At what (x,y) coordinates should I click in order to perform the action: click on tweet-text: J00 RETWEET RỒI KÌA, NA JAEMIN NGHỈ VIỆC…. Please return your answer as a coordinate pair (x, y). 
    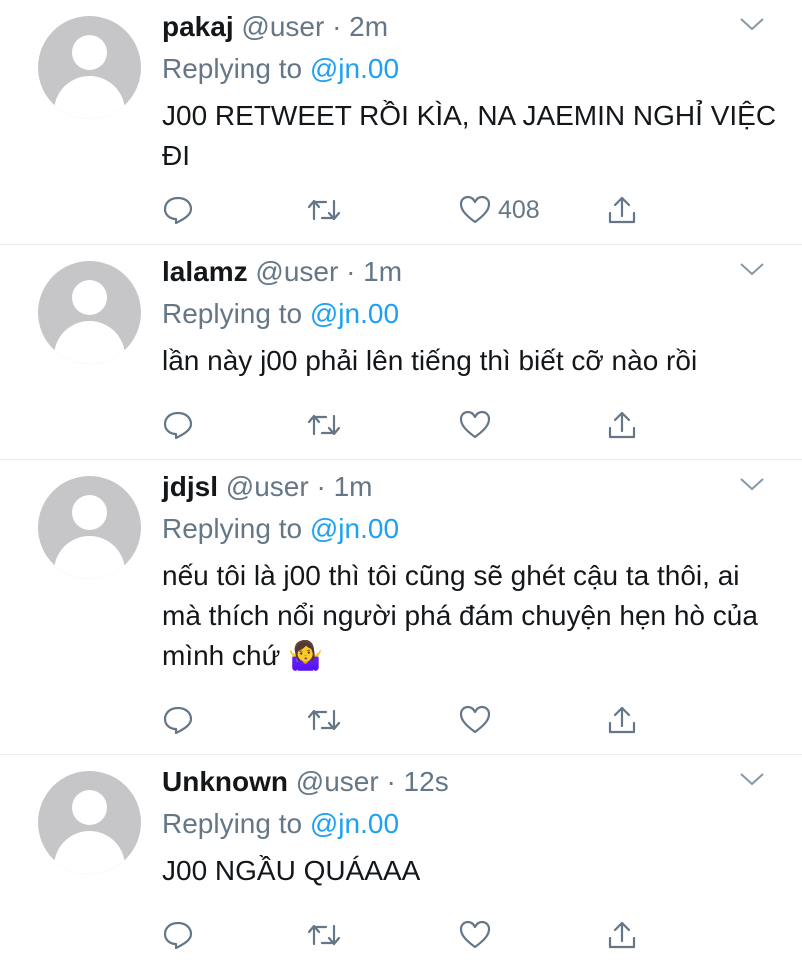
    Looking at the image, I should click on (469, 135).